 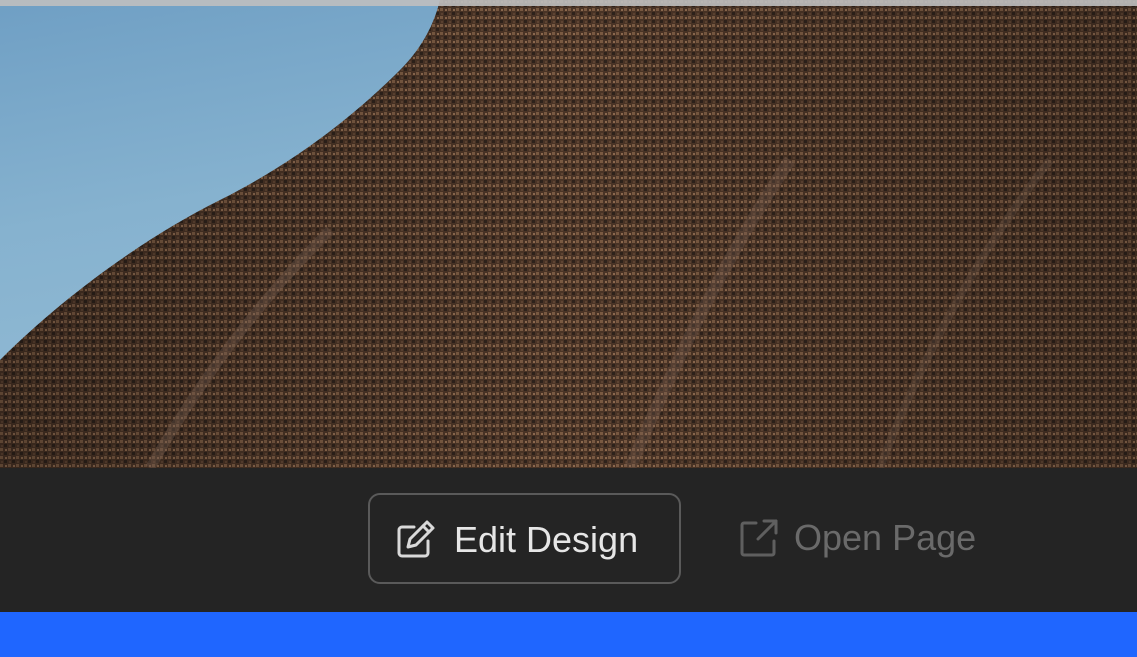 I want to click on open-page-button: Open Page, so click(x=866, y=538).